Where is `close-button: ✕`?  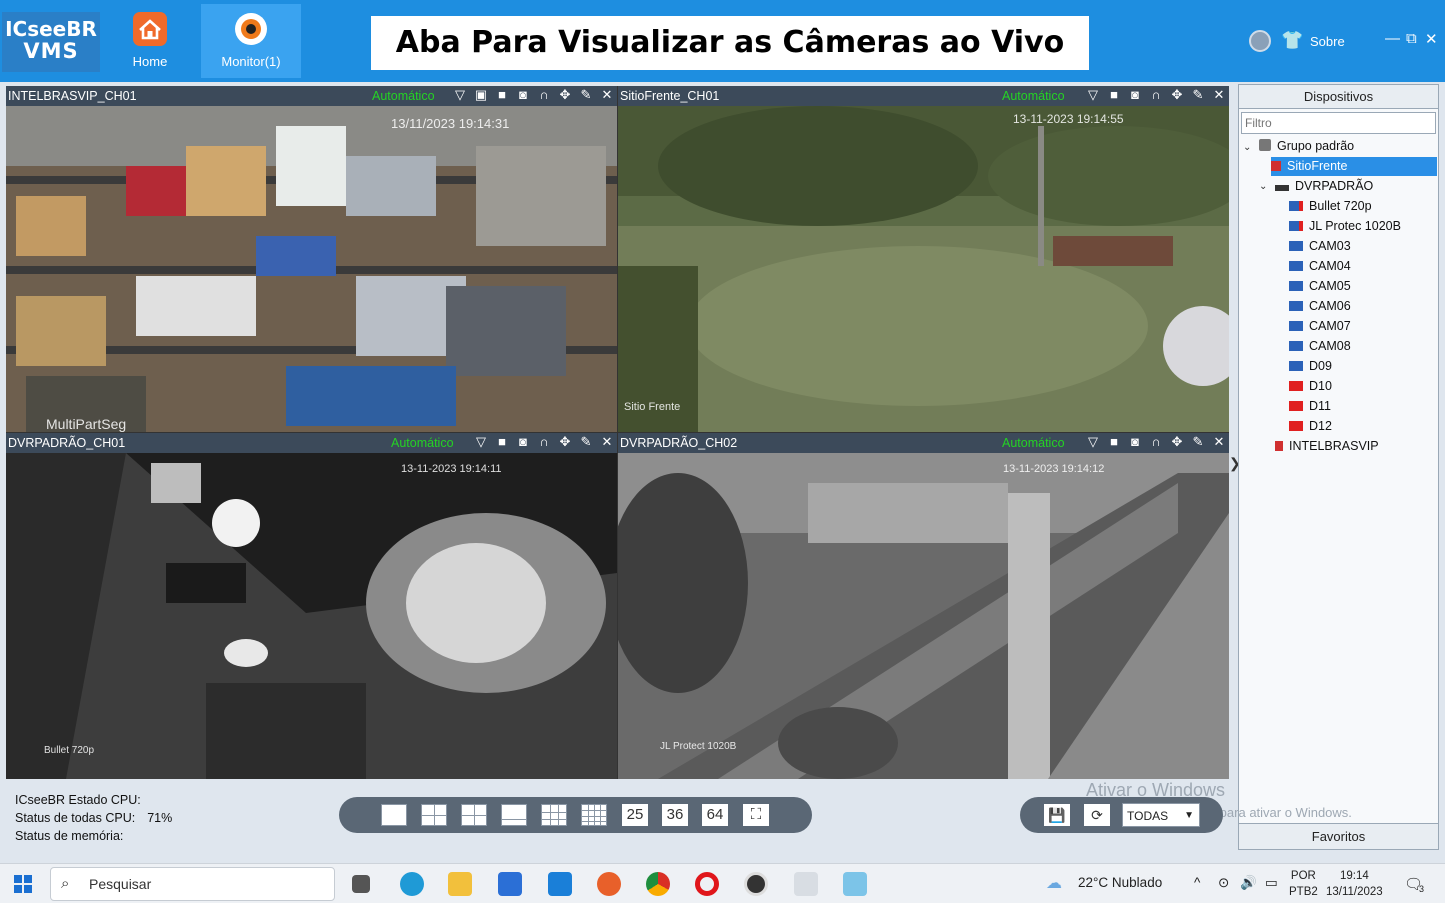
close-button: ✕ is located at coordinates (1431, 39).